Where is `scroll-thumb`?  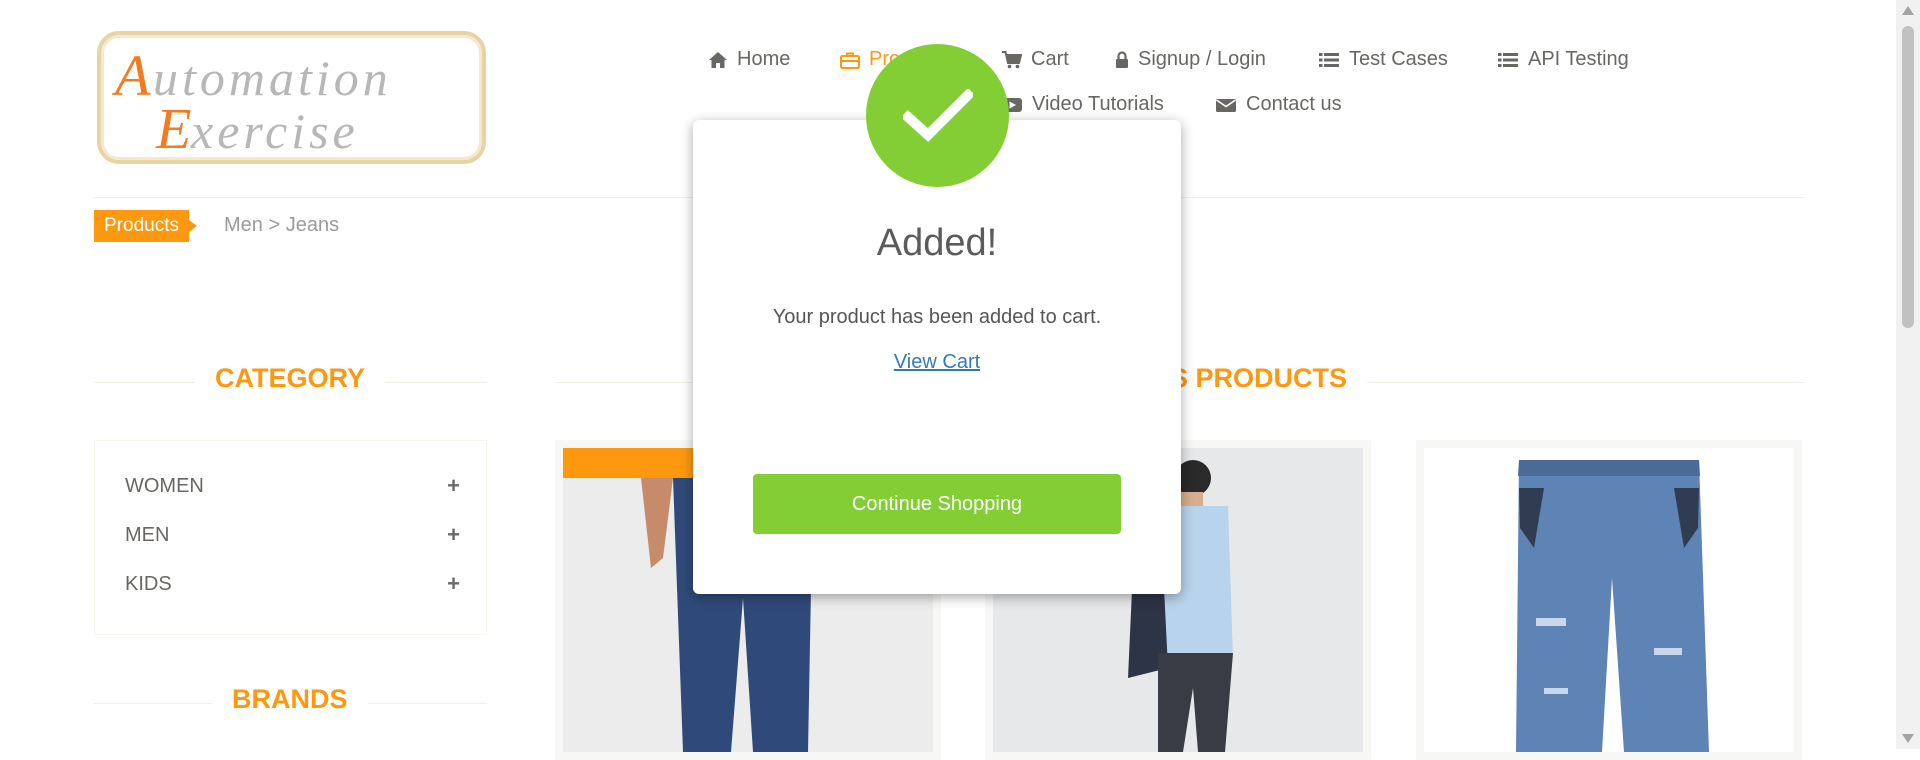
scroll-thumb is located at coordinates (1908, 177).